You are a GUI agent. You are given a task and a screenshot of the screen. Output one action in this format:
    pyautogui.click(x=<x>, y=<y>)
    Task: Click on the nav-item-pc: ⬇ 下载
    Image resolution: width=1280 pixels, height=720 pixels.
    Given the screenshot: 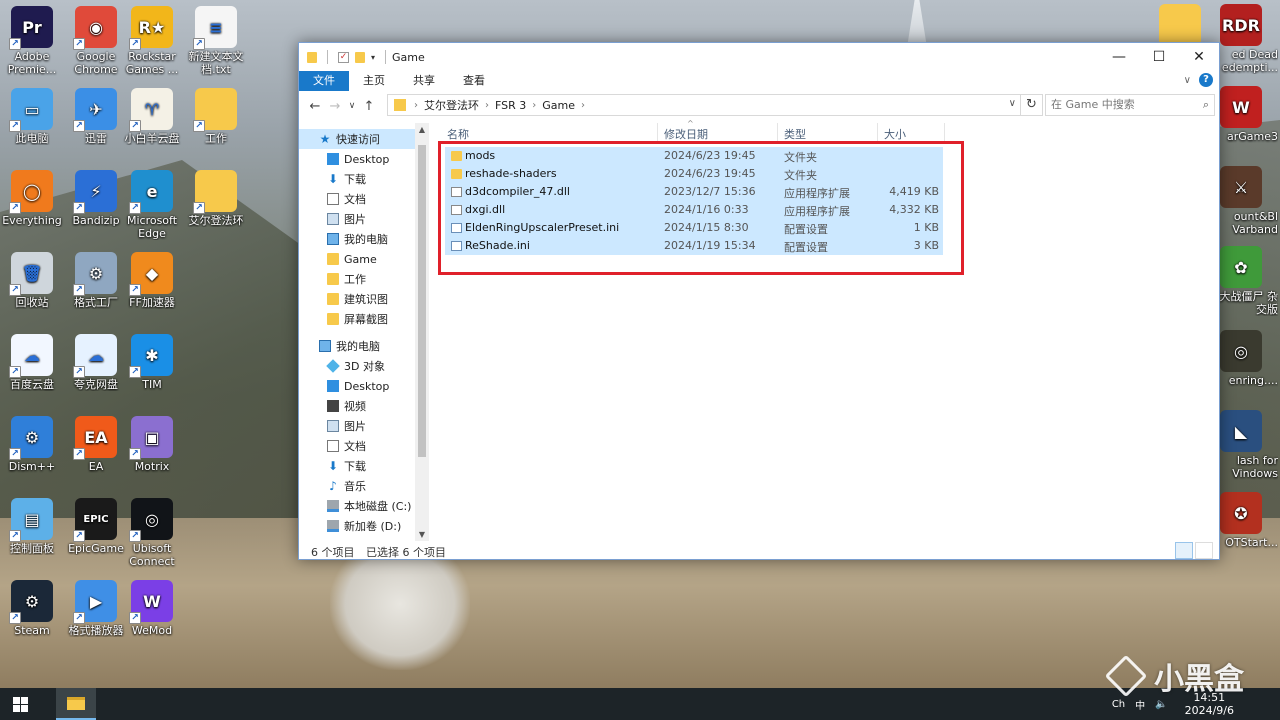 What is the action you would take?
    pyautogui.click(x=364, y=466)
    